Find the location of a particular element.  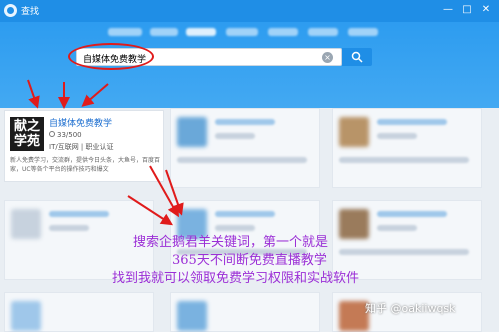

overlay-line-2: 365天不间断免费直播教学 is located at coordinates (249, 260).